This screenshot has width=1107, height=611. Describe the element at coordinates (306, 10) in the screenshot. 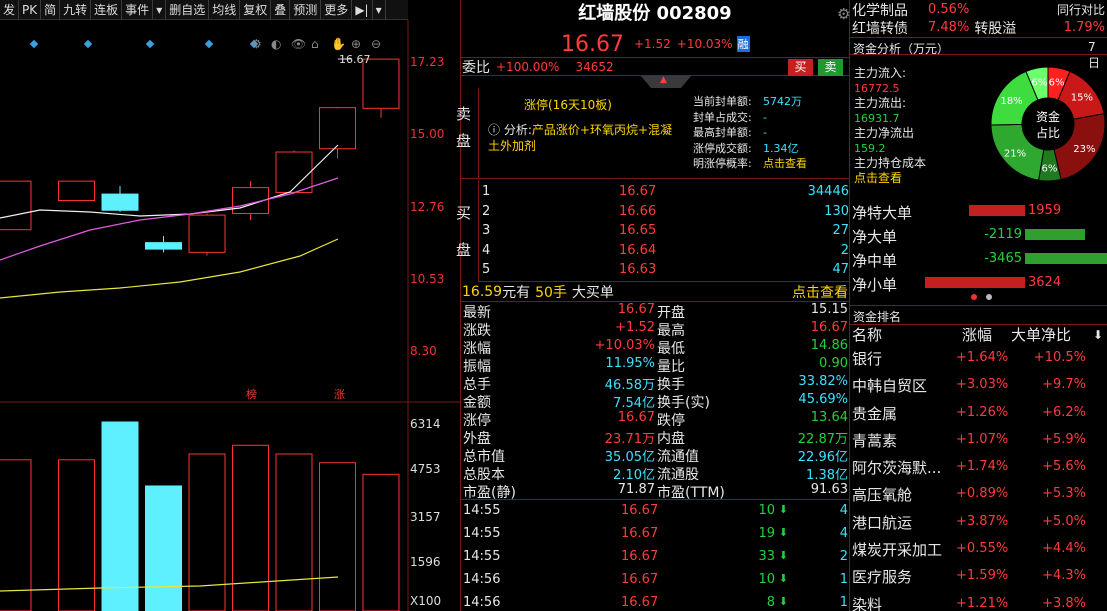

I see `toolbar-item-11: 预测` at that location.